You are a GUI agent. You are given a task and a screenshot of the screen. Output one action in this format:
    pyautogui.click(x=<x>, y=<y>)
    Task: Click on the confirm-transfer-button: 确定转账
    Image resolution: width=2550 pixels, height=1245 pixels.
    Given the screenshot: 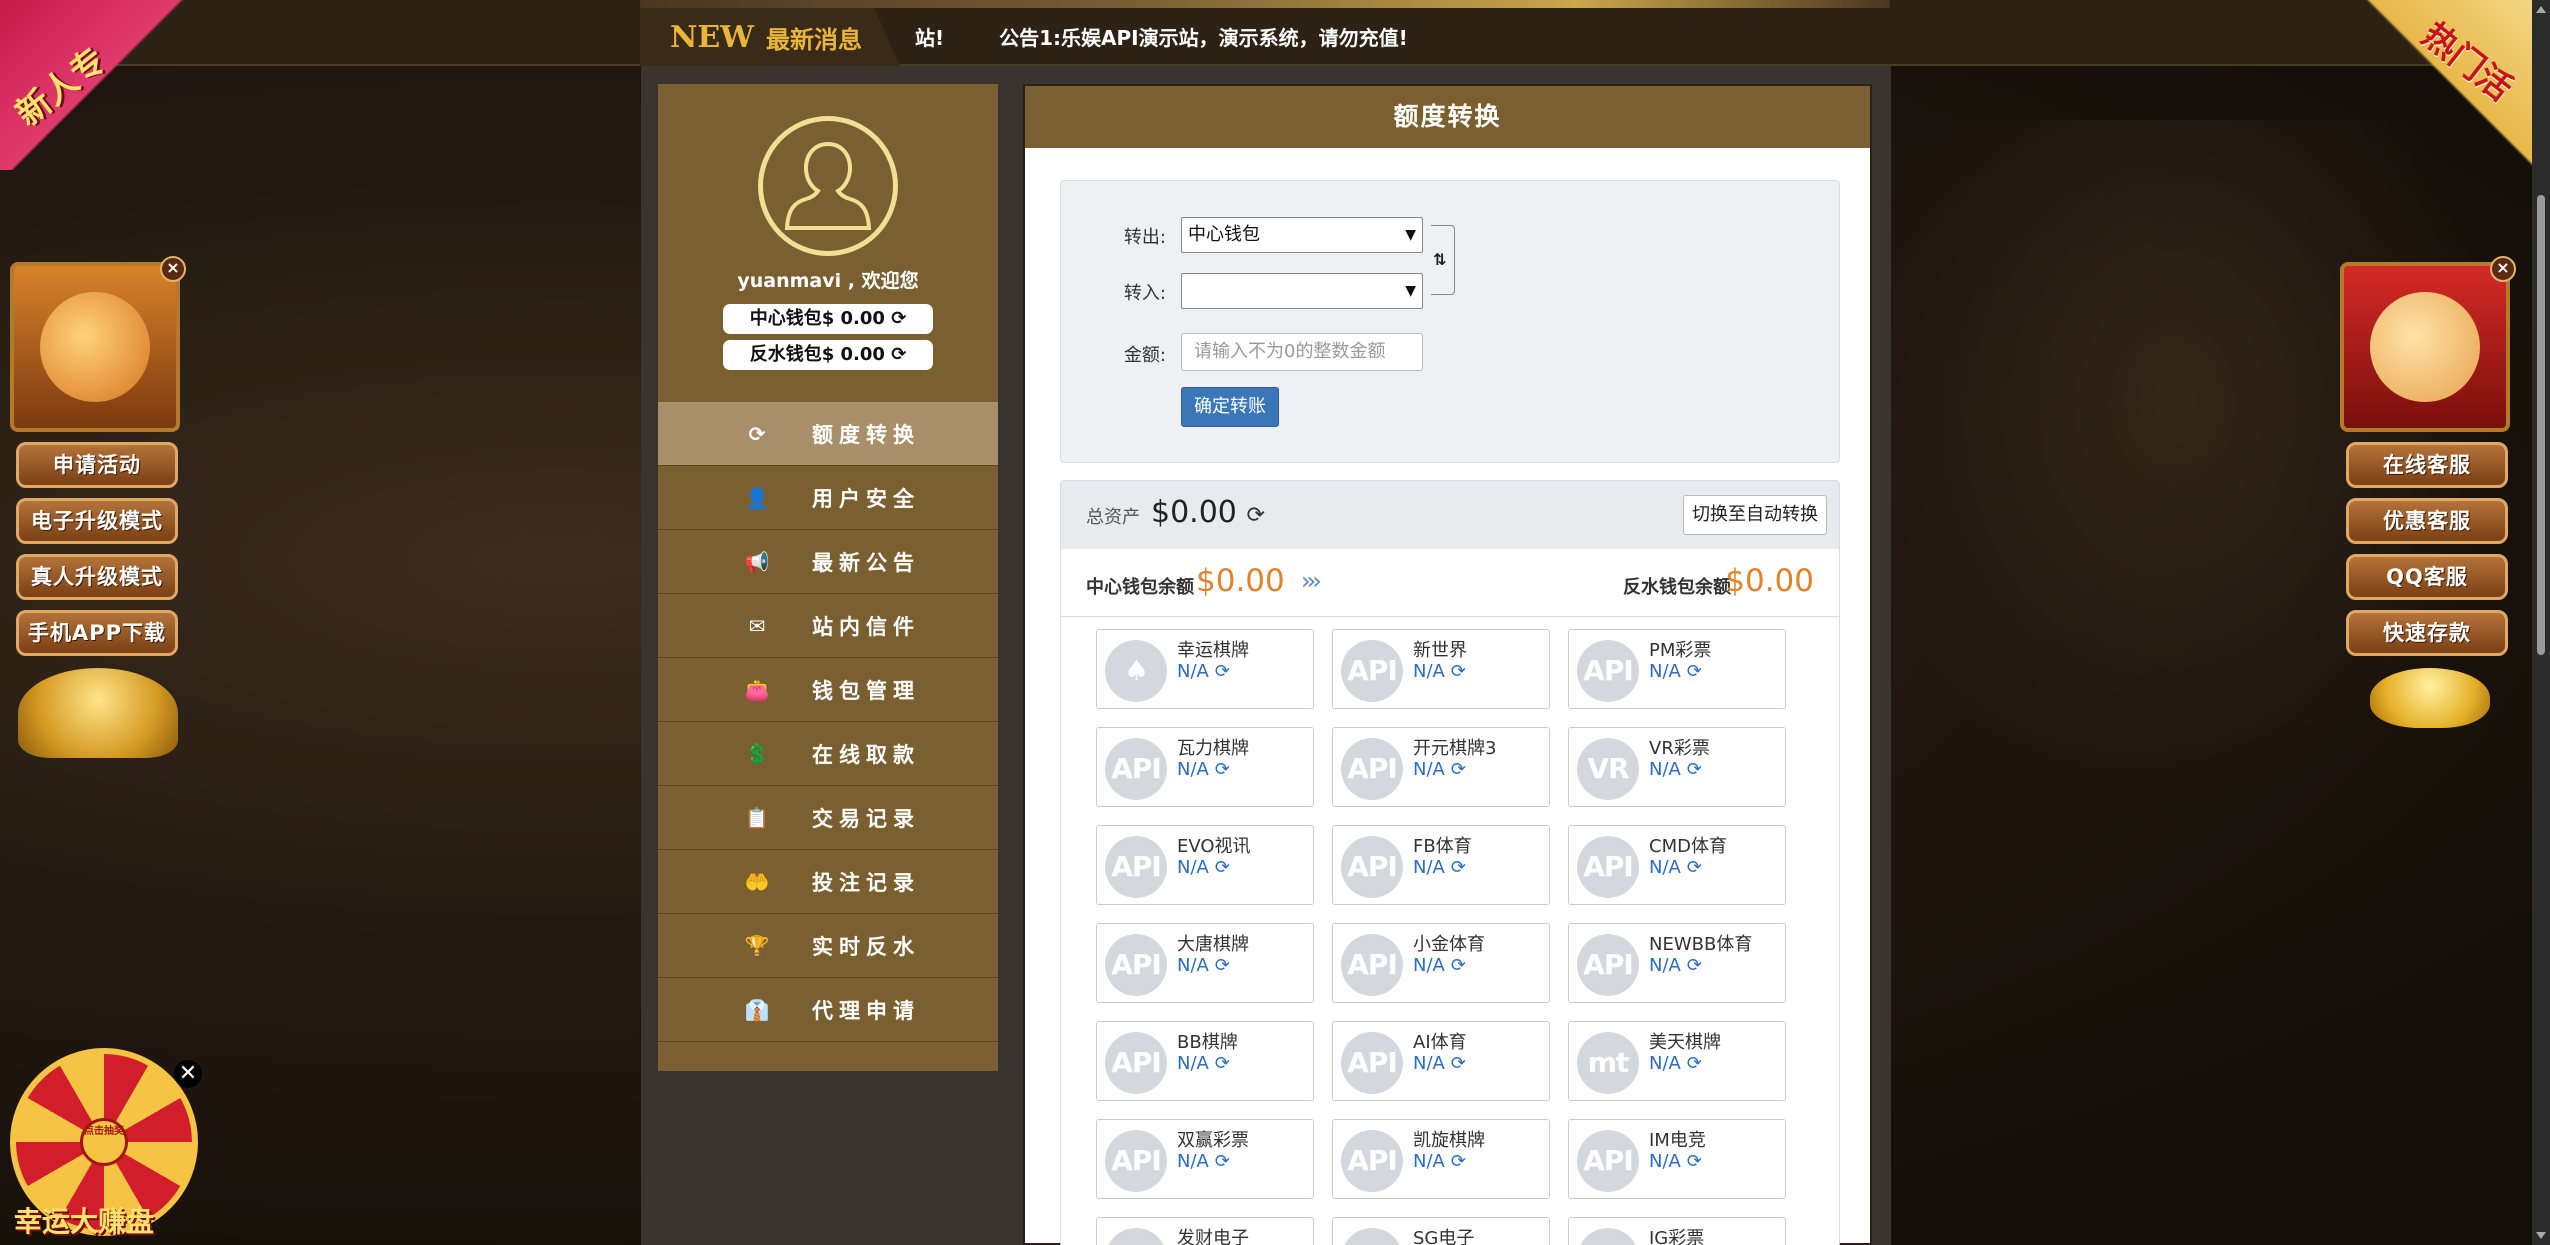 What is the action you would take?
    pyautogui.click(x=1230, y=407)
    